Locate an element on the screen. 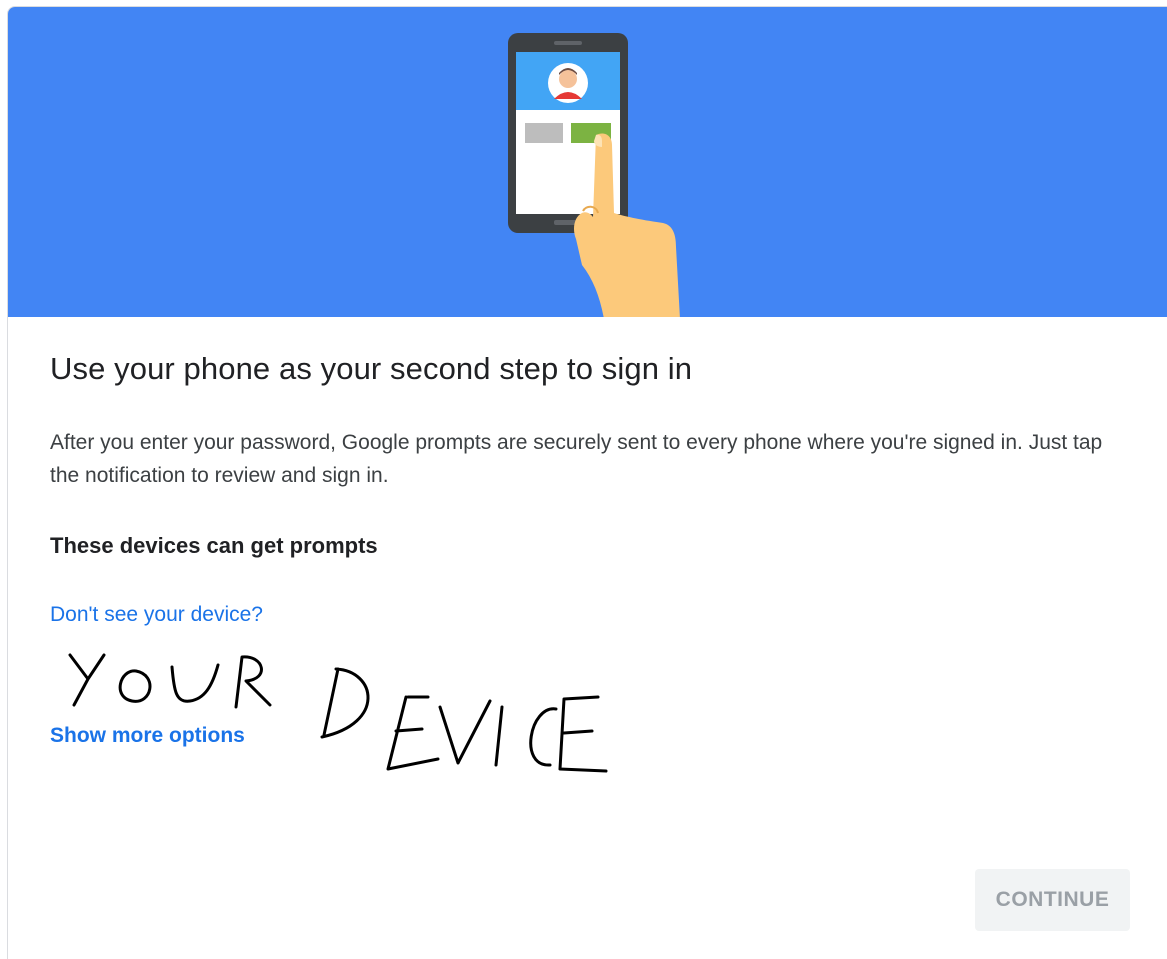 The width and height of the screenshot is (1167, 959). phone-tap-illustration is located at coordinates (594, 175).